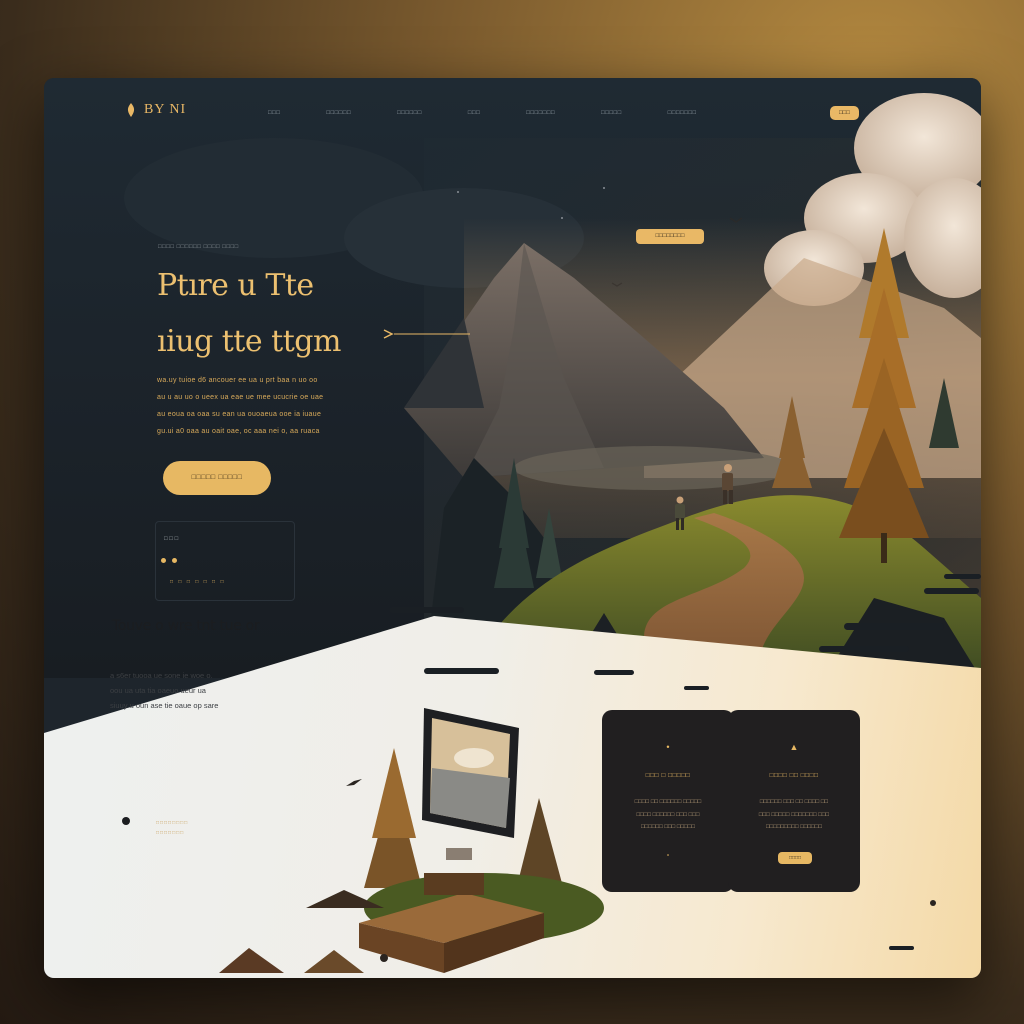 Image resolution: width=1024 pixels, height=1024 pixels. I want to click on stats-dots, so click(169, 560).